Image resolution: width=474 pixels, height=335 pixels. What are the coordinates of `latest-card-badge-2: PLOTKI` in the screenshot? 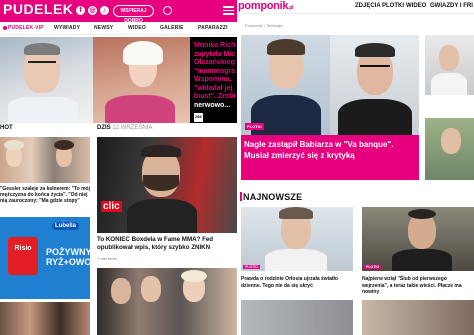 It's located at (372, 267).